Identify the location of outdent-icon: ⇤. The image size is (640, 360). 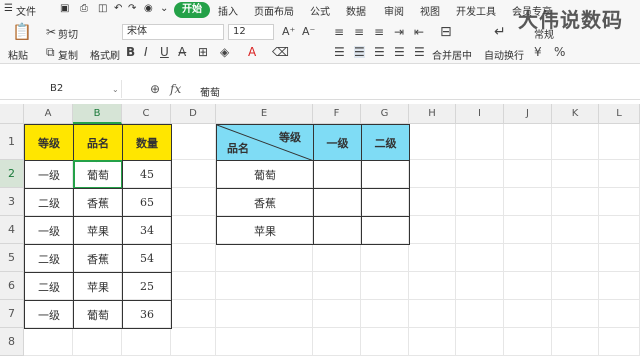
(419, 32).